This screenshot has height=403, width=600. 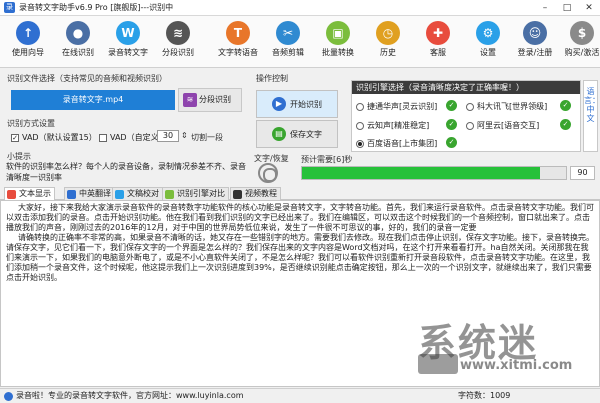 I want to click on engine-option-label: 科大讯飞[世界领级], so click(x=512, y=106).